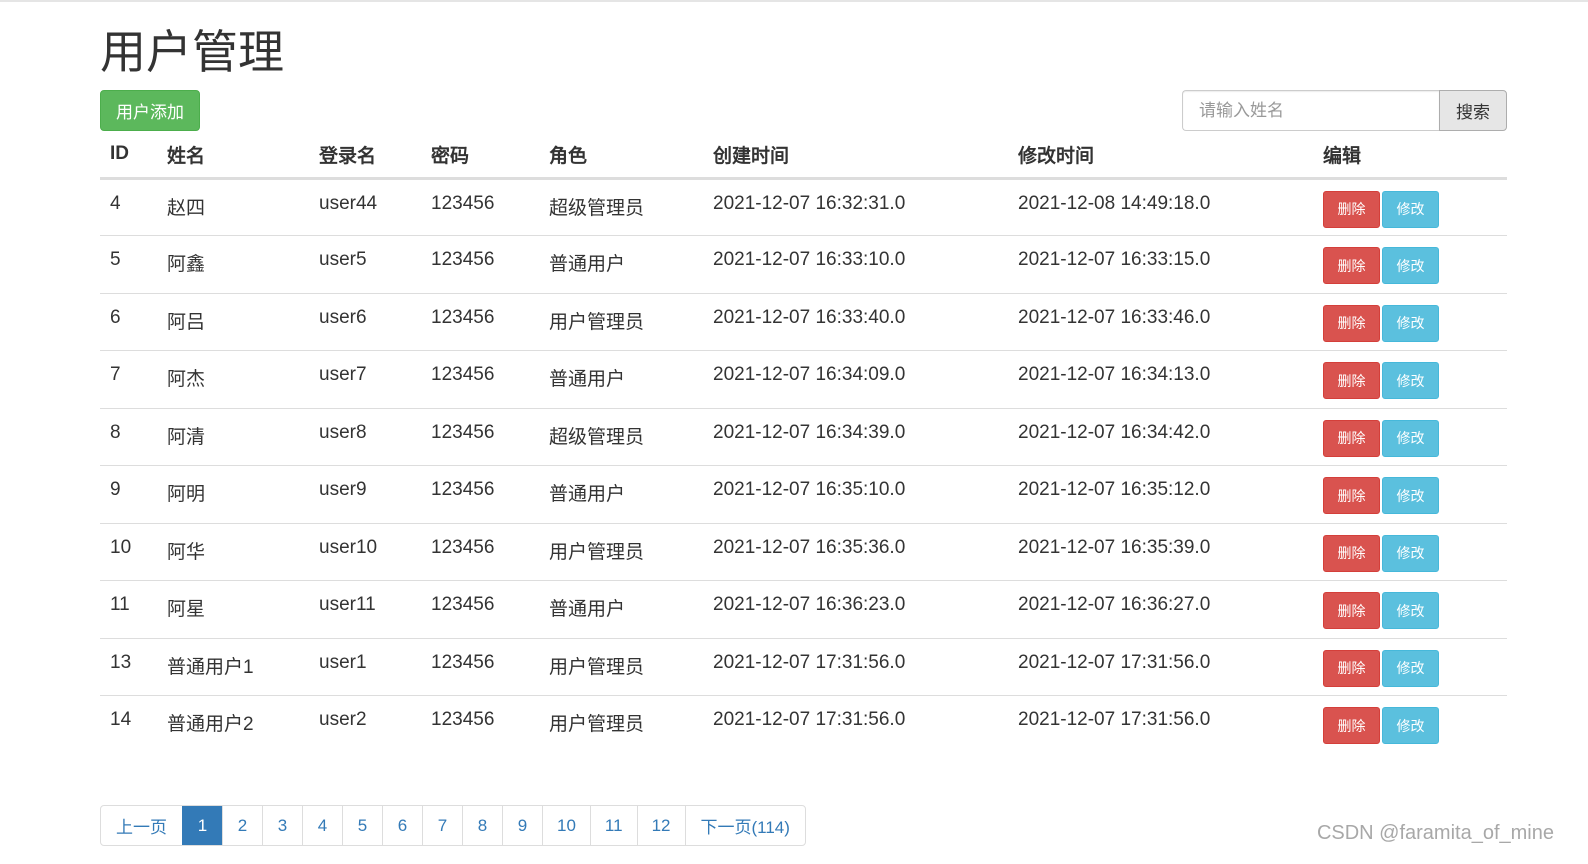  I want to click on column-header-role: 角色, so click(621, 156).